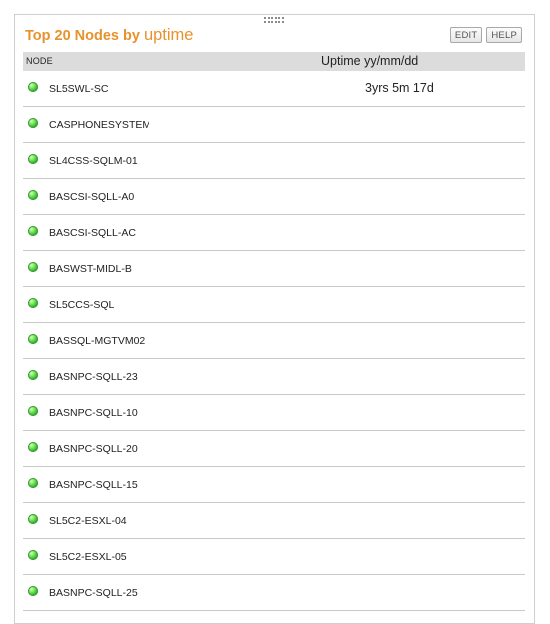  Describe the element at coordinates (90, 269) in the screenshot. I see `node-link: BASWST-MIDL-B` at that location.